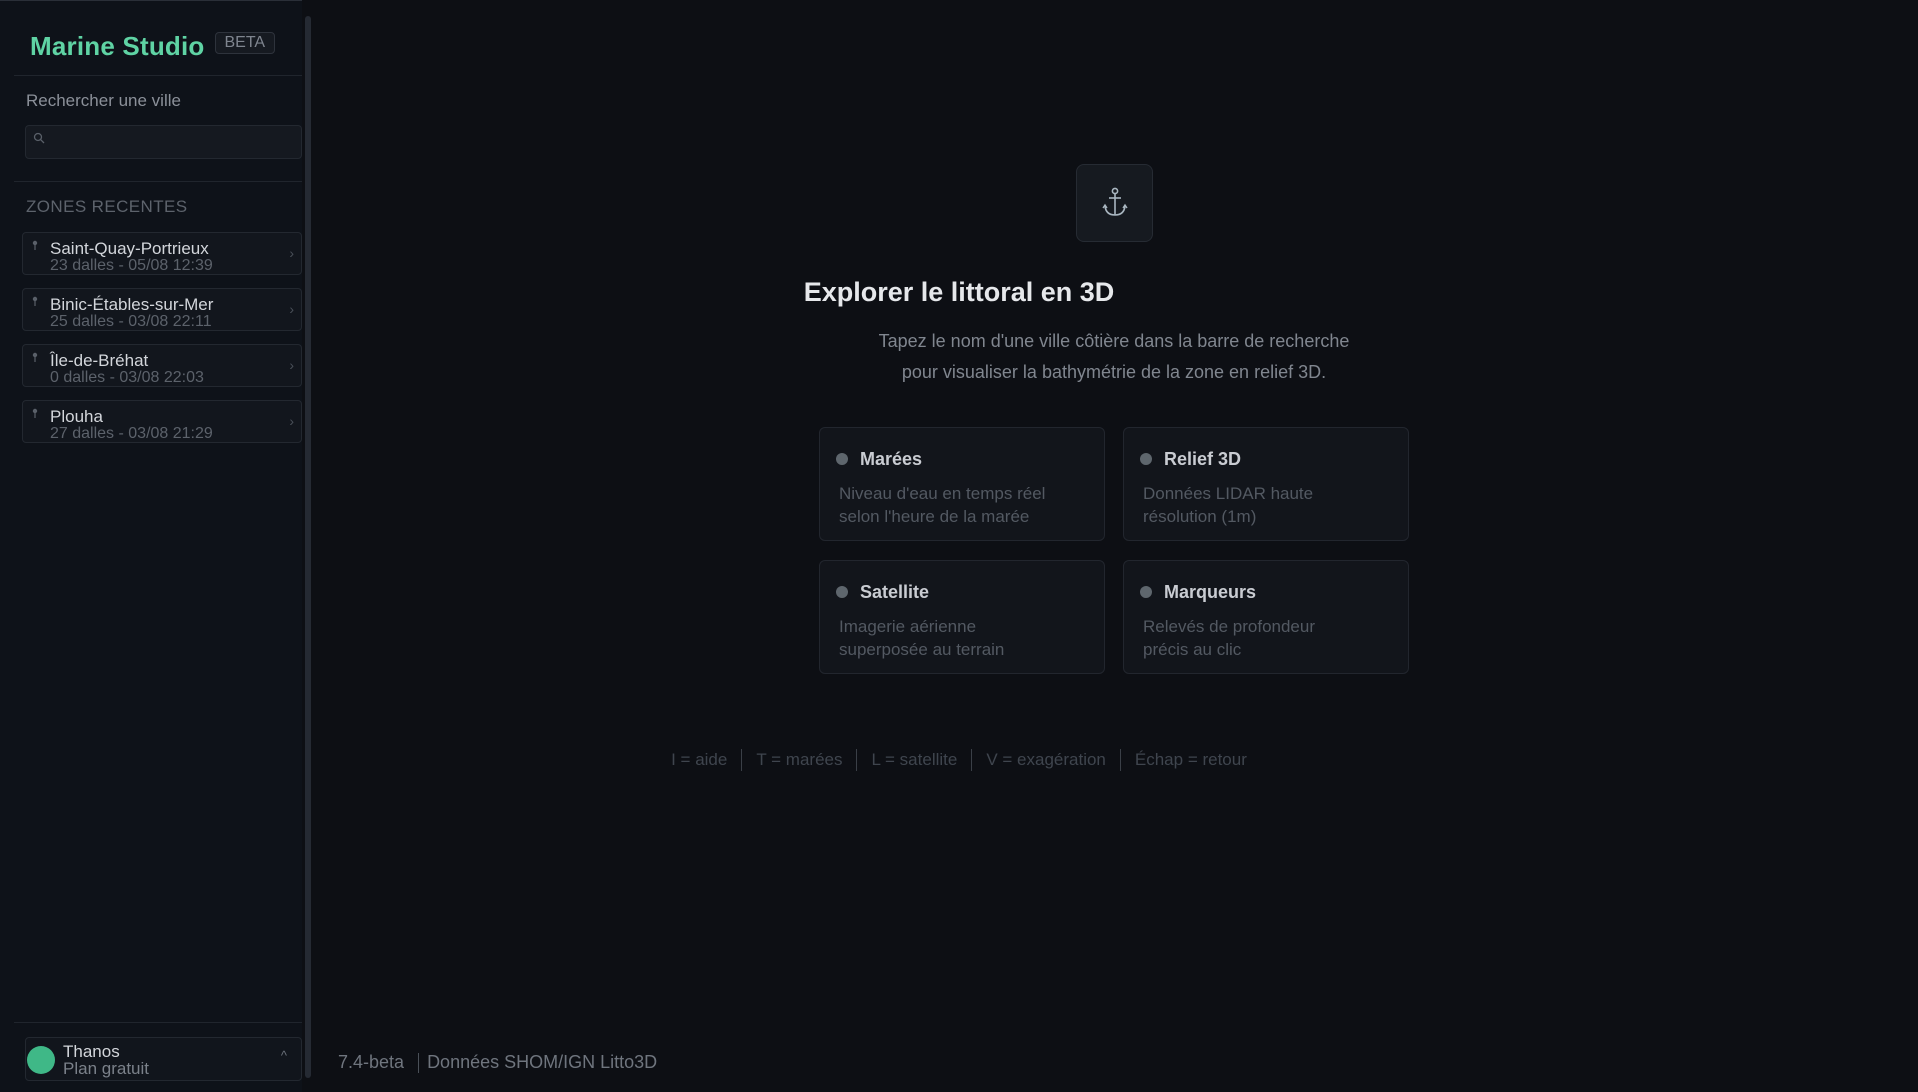  What do you see at coordinates (942, 493) in the screenshot?
I see `feature-description-line: Niveau d'eau en temps réel` at bounding box center [942, 493].